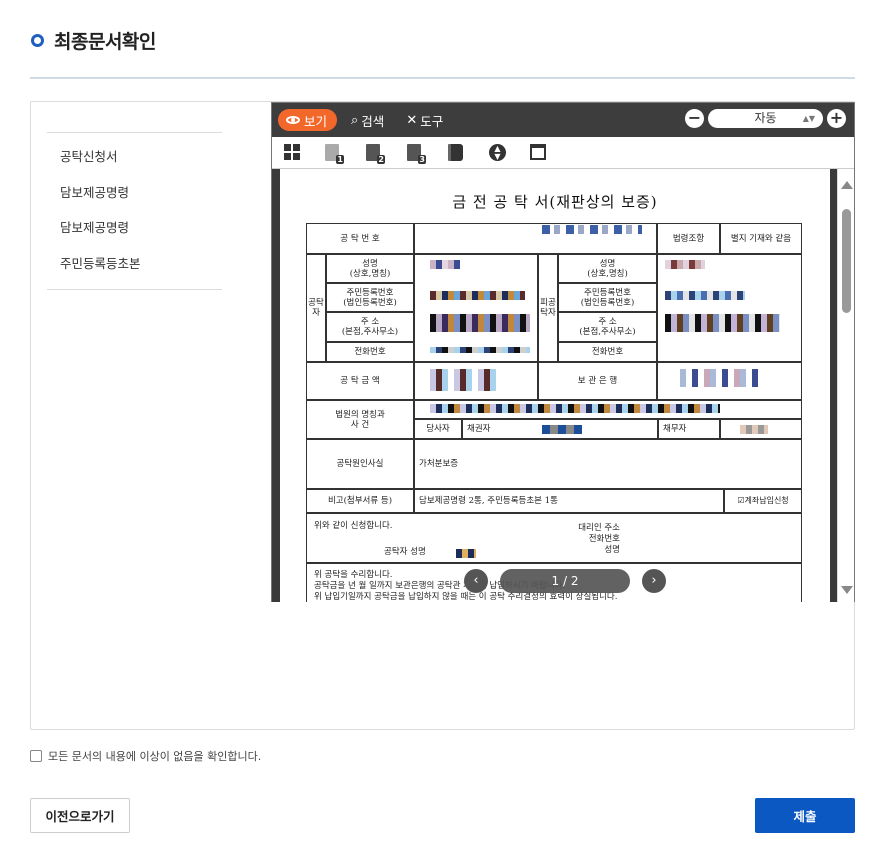 Image resolution: width=880 pixels, height=844 pixels. What do you see at coordinates (293, 120) in the screenshot?
I see `eye-icon` at bounding box center [293, 120].